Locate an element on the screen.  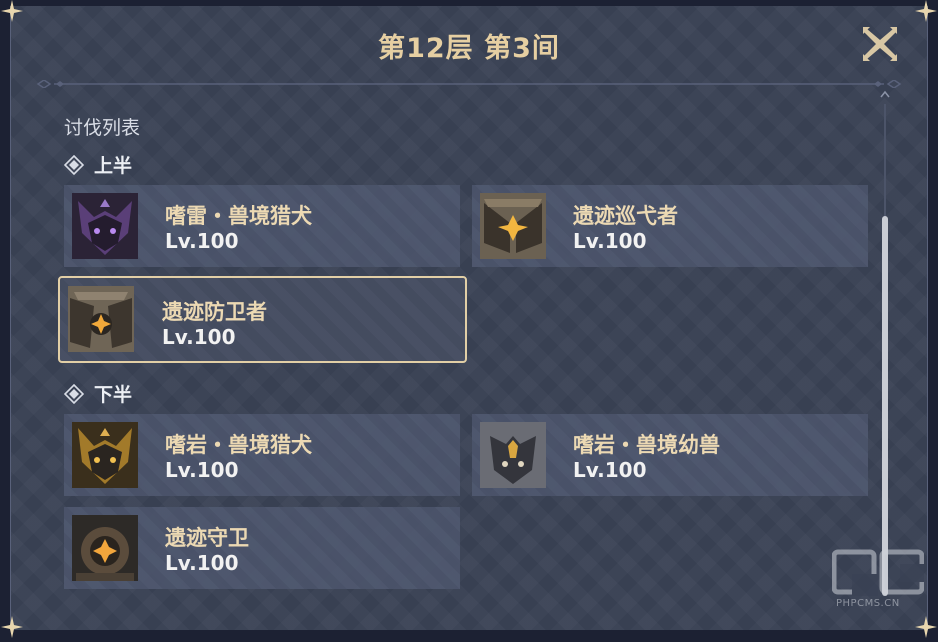
site-watermark: PHPCMS.CN is located at coordinates (878, 580).